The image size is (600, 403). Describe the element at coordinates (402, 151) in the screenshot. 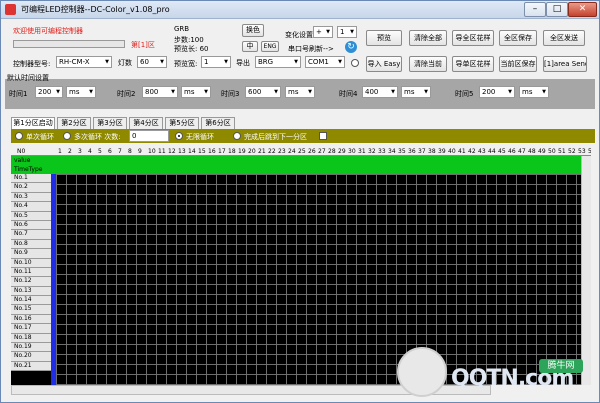

I see `column-header: 35` at that location.